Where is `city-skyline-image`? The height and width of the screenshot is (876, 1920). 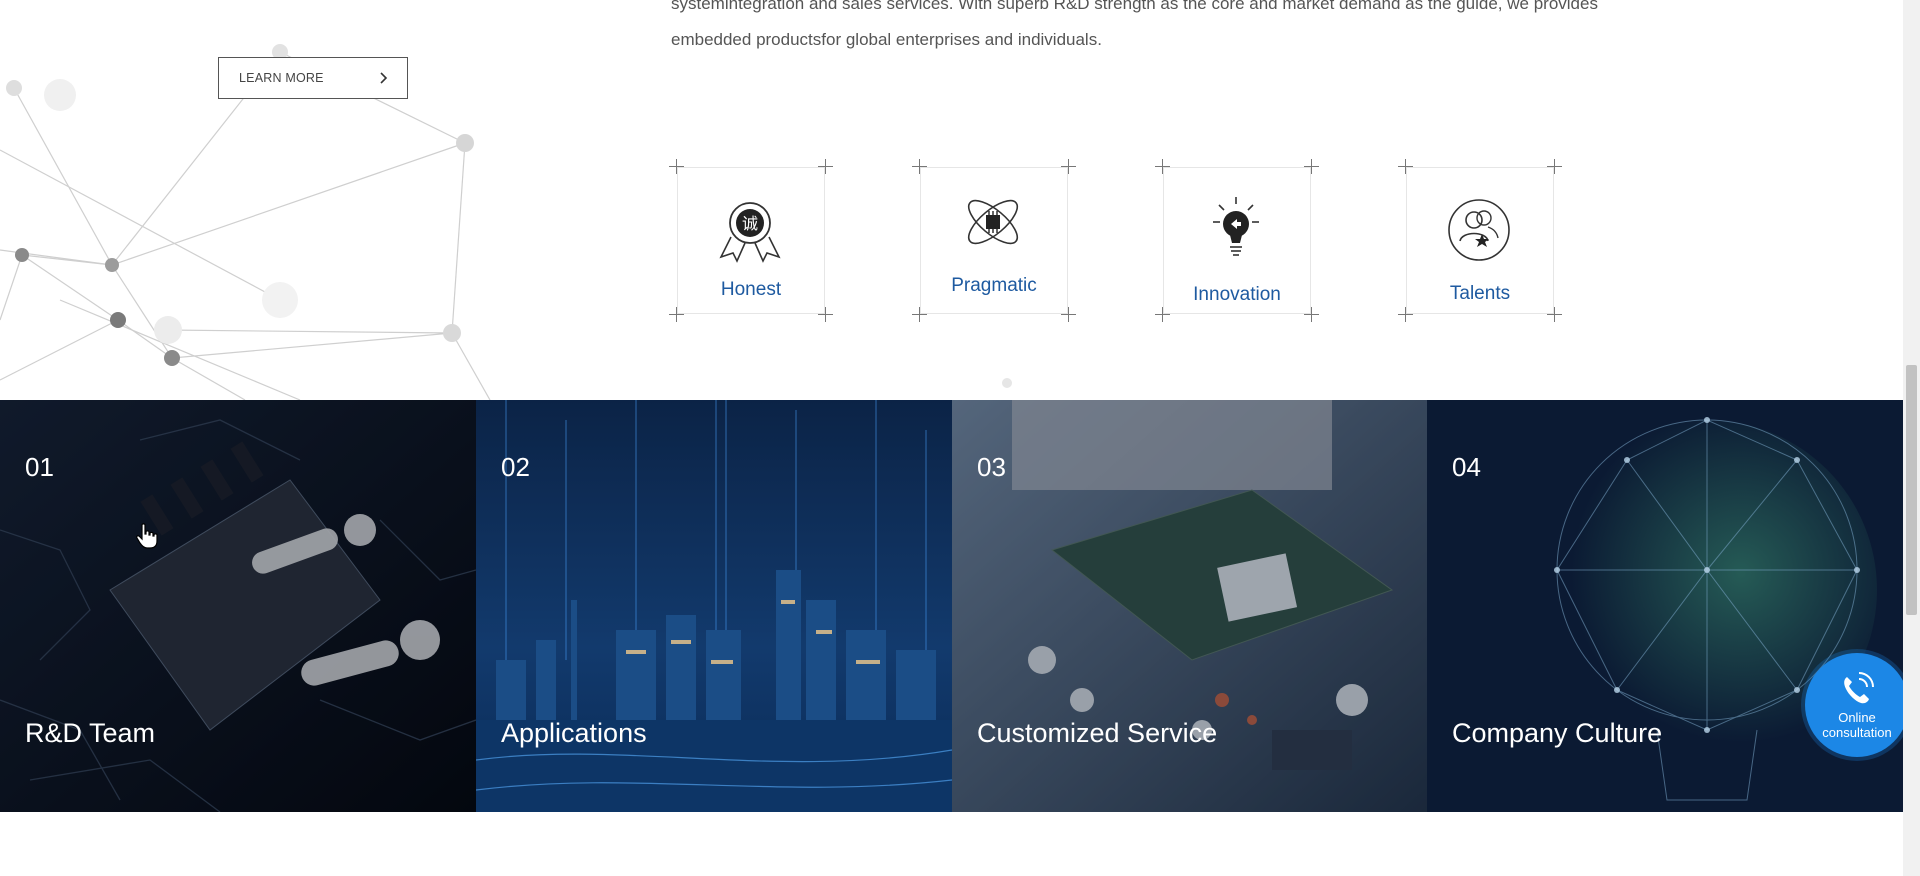
city-skyline-image is located at coordinates (714, 606).